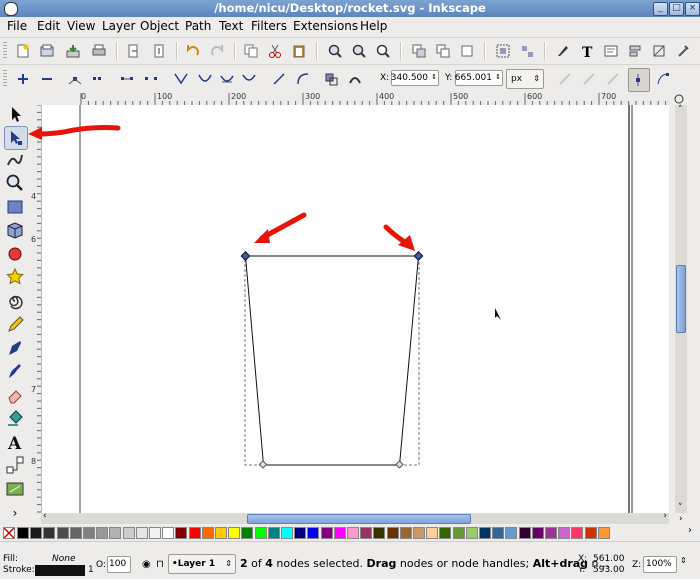 This screenshot has width=700, height=579. Describe the element at coordinates (60, 570) in the screenshot. I see `stroke-color-swatch` at that location.